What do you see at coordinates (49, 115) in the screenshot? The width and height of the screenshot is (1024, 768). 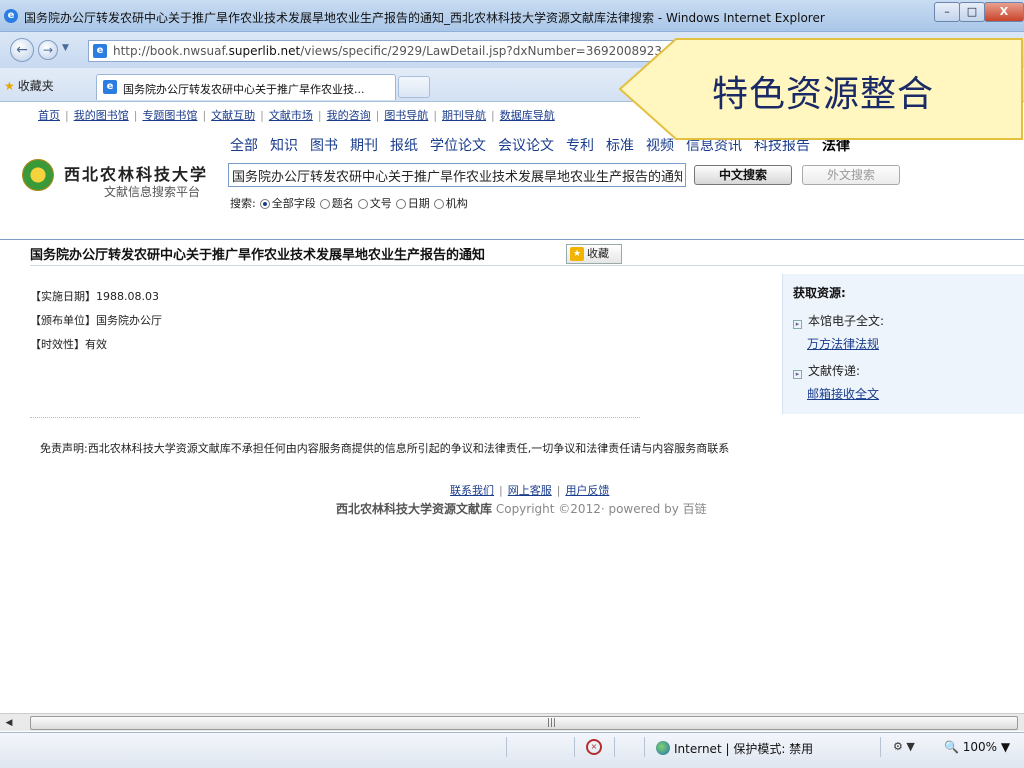 I see `top-nav-link: 首页` at bounding box center [49, 115].